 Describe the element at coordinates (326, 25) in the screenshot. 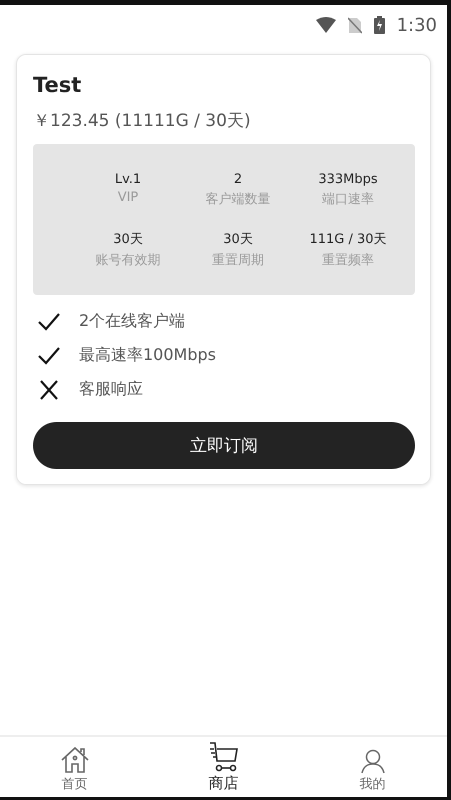

I see `wifi-icon` at that location.